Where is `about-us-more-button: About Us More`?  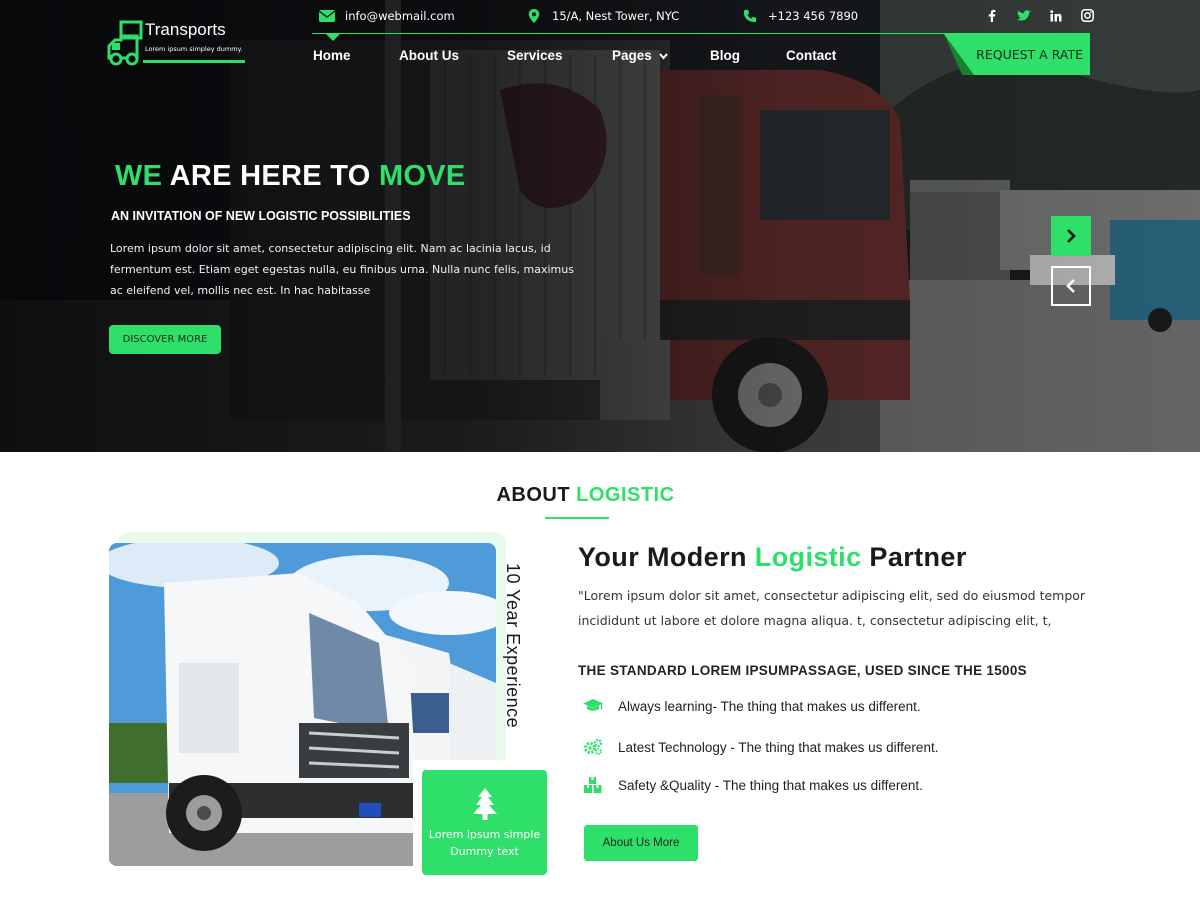
about-us-more-button: About Us More is located at coordinates (641, 843).